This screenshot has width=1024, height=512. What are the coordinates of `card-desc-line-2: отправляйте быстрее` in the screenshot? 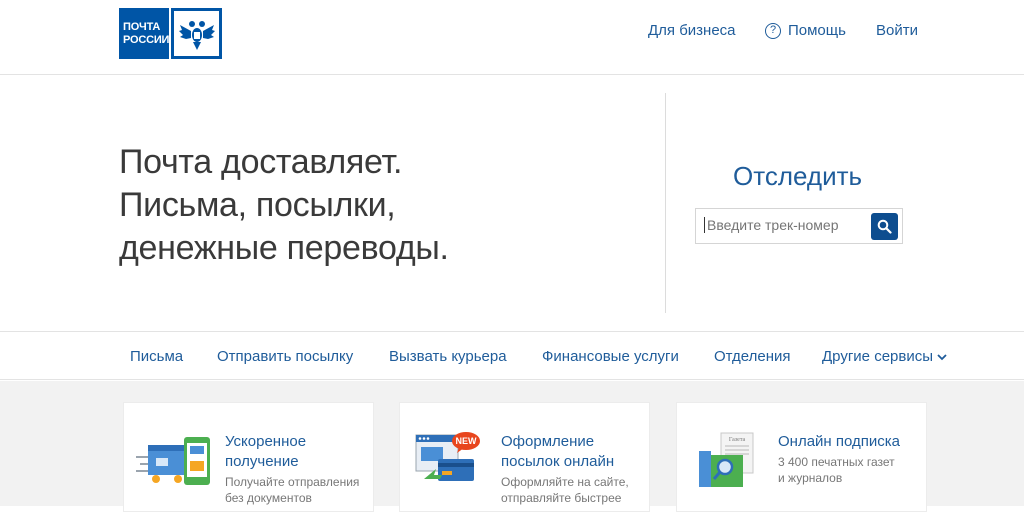 It's located at (561, 498).